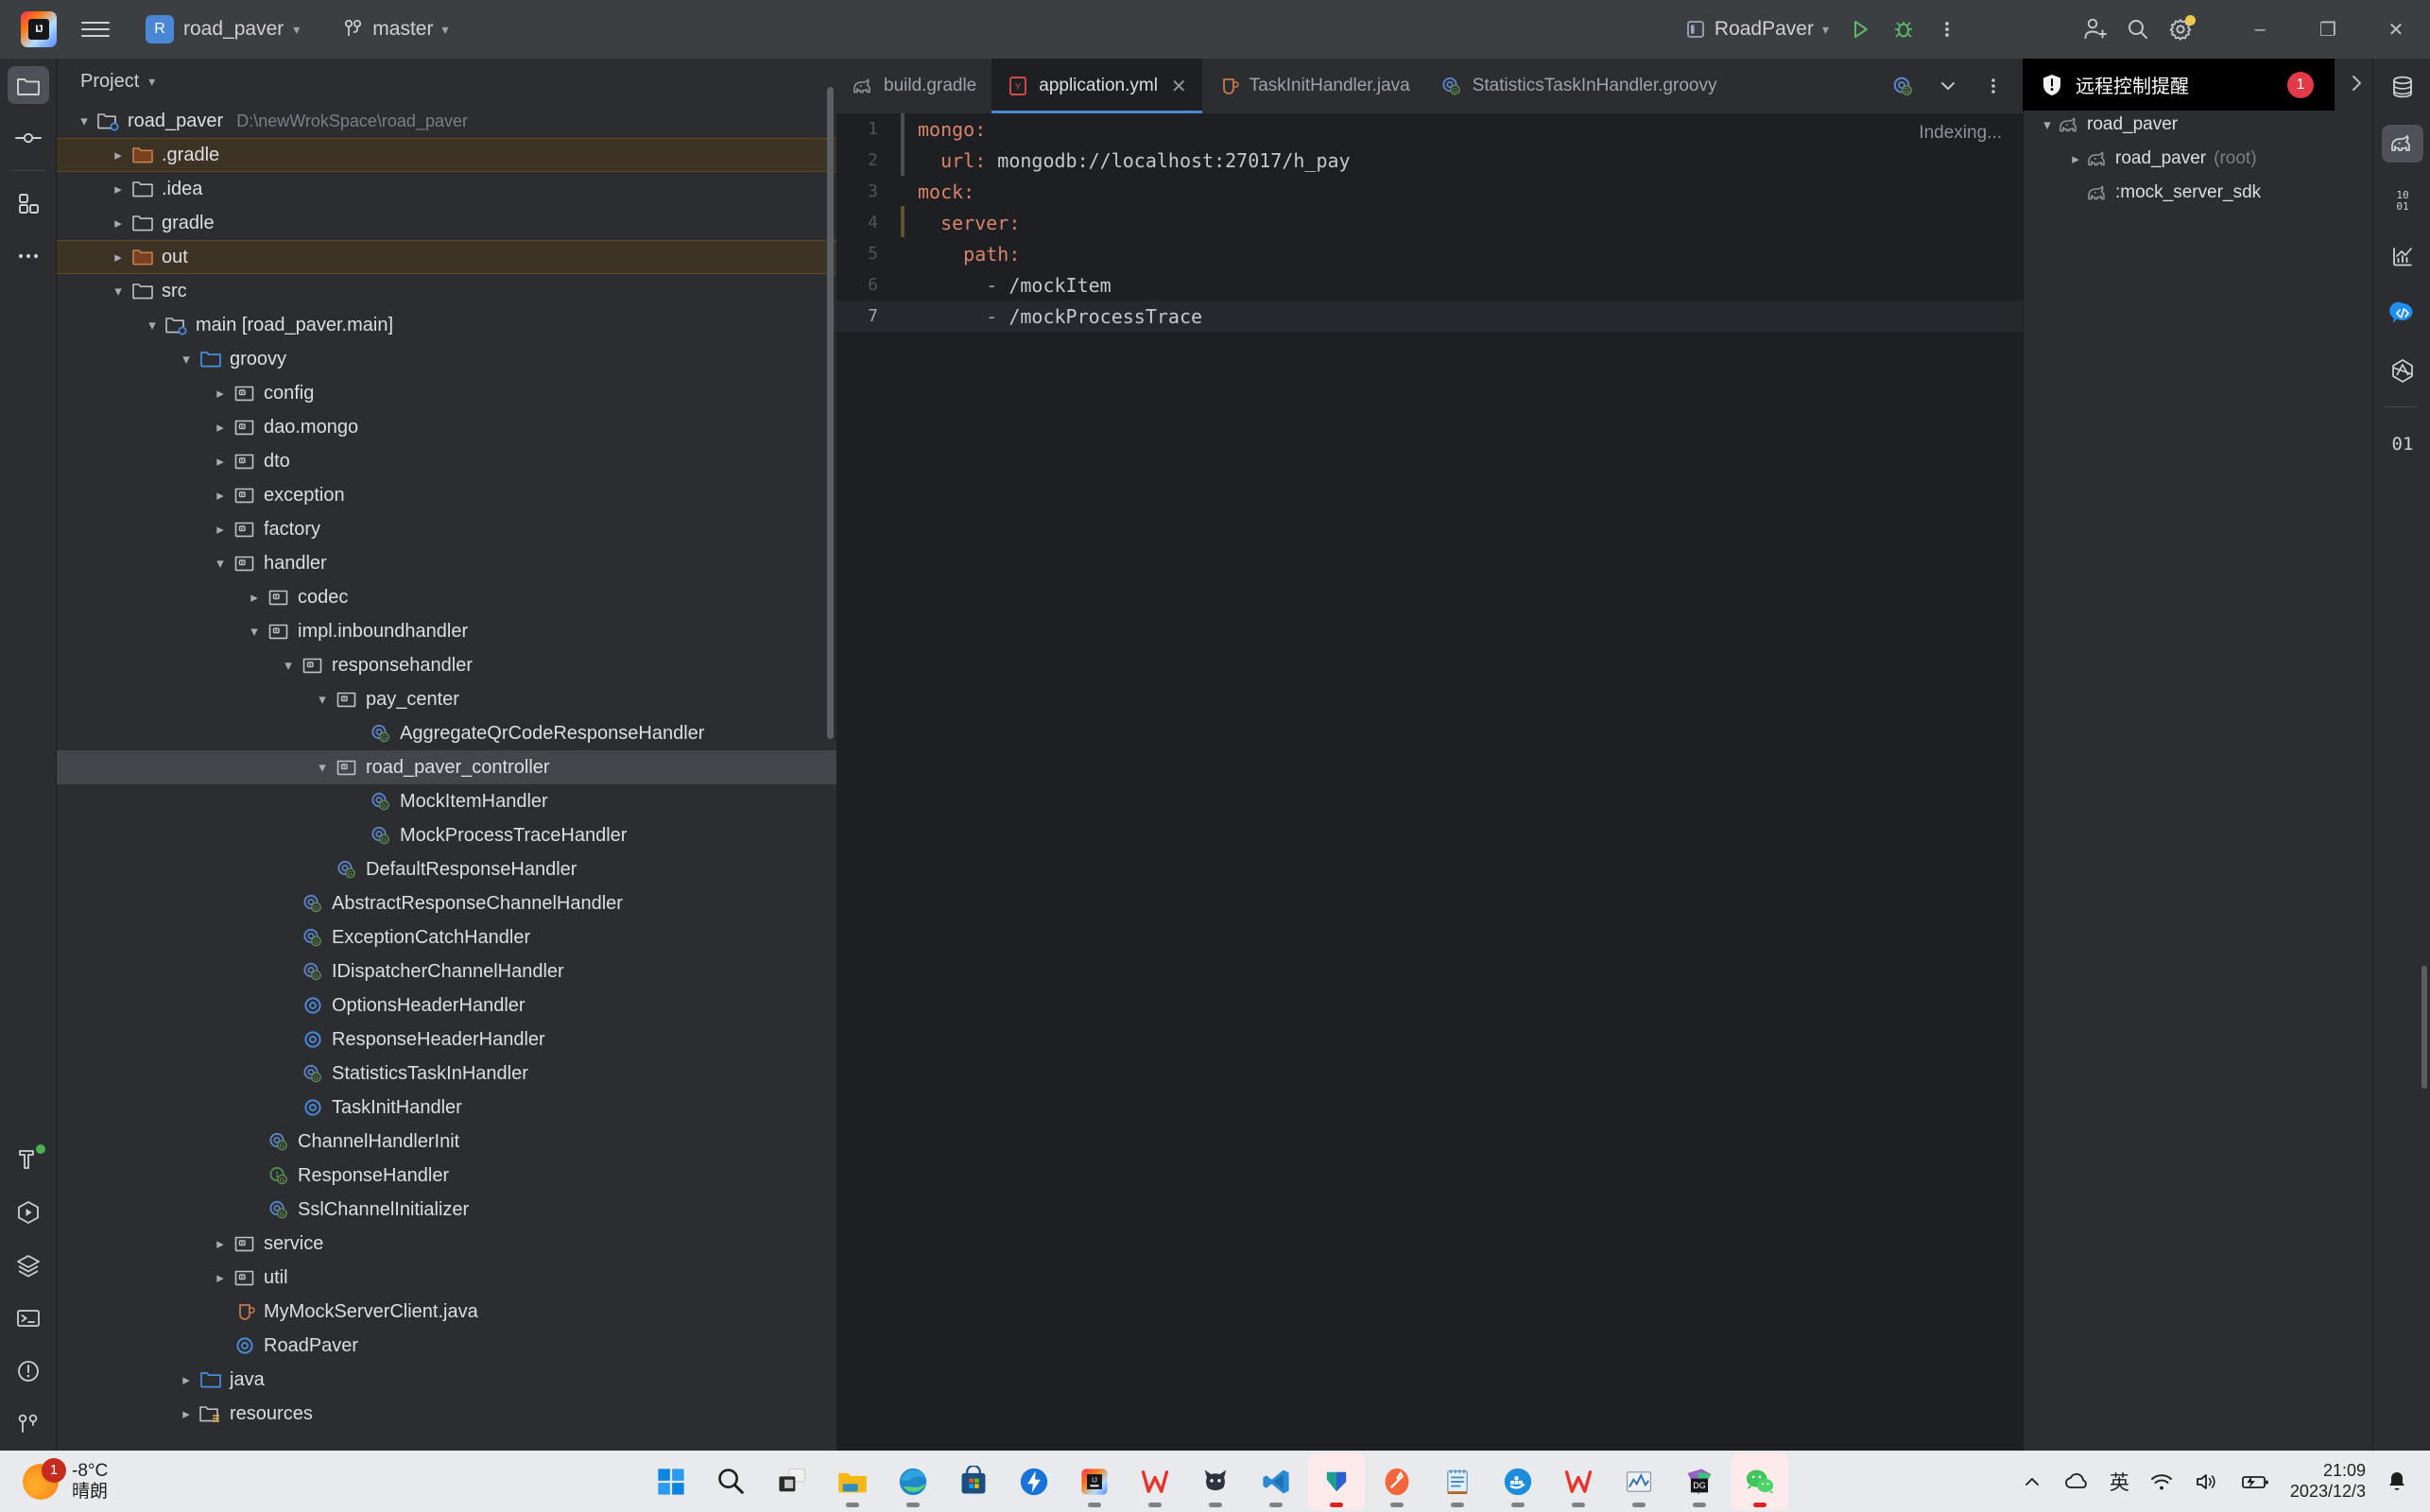 The image size is (2430, 1512). Describe the element at coordinates (447, 427) in the screenshot. I see `tree-node-dao-mongo: ▸ dao.mongo` at that location.